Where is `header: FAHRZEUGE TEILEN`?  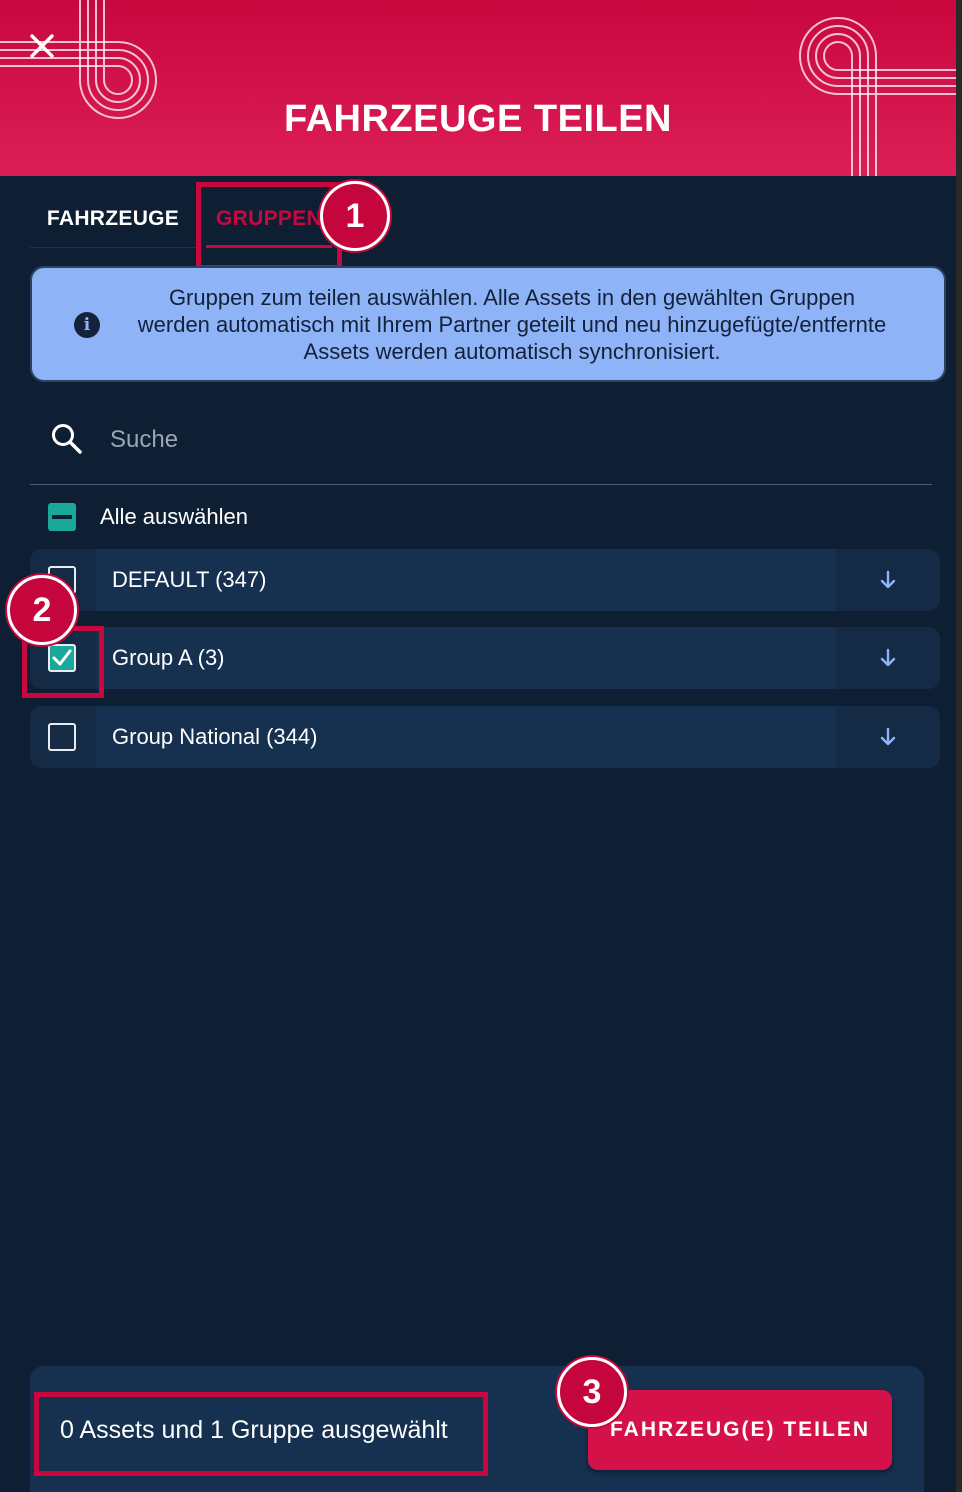
header: FAHRZEUGE TEILEN is located at coordinates (478, 88).